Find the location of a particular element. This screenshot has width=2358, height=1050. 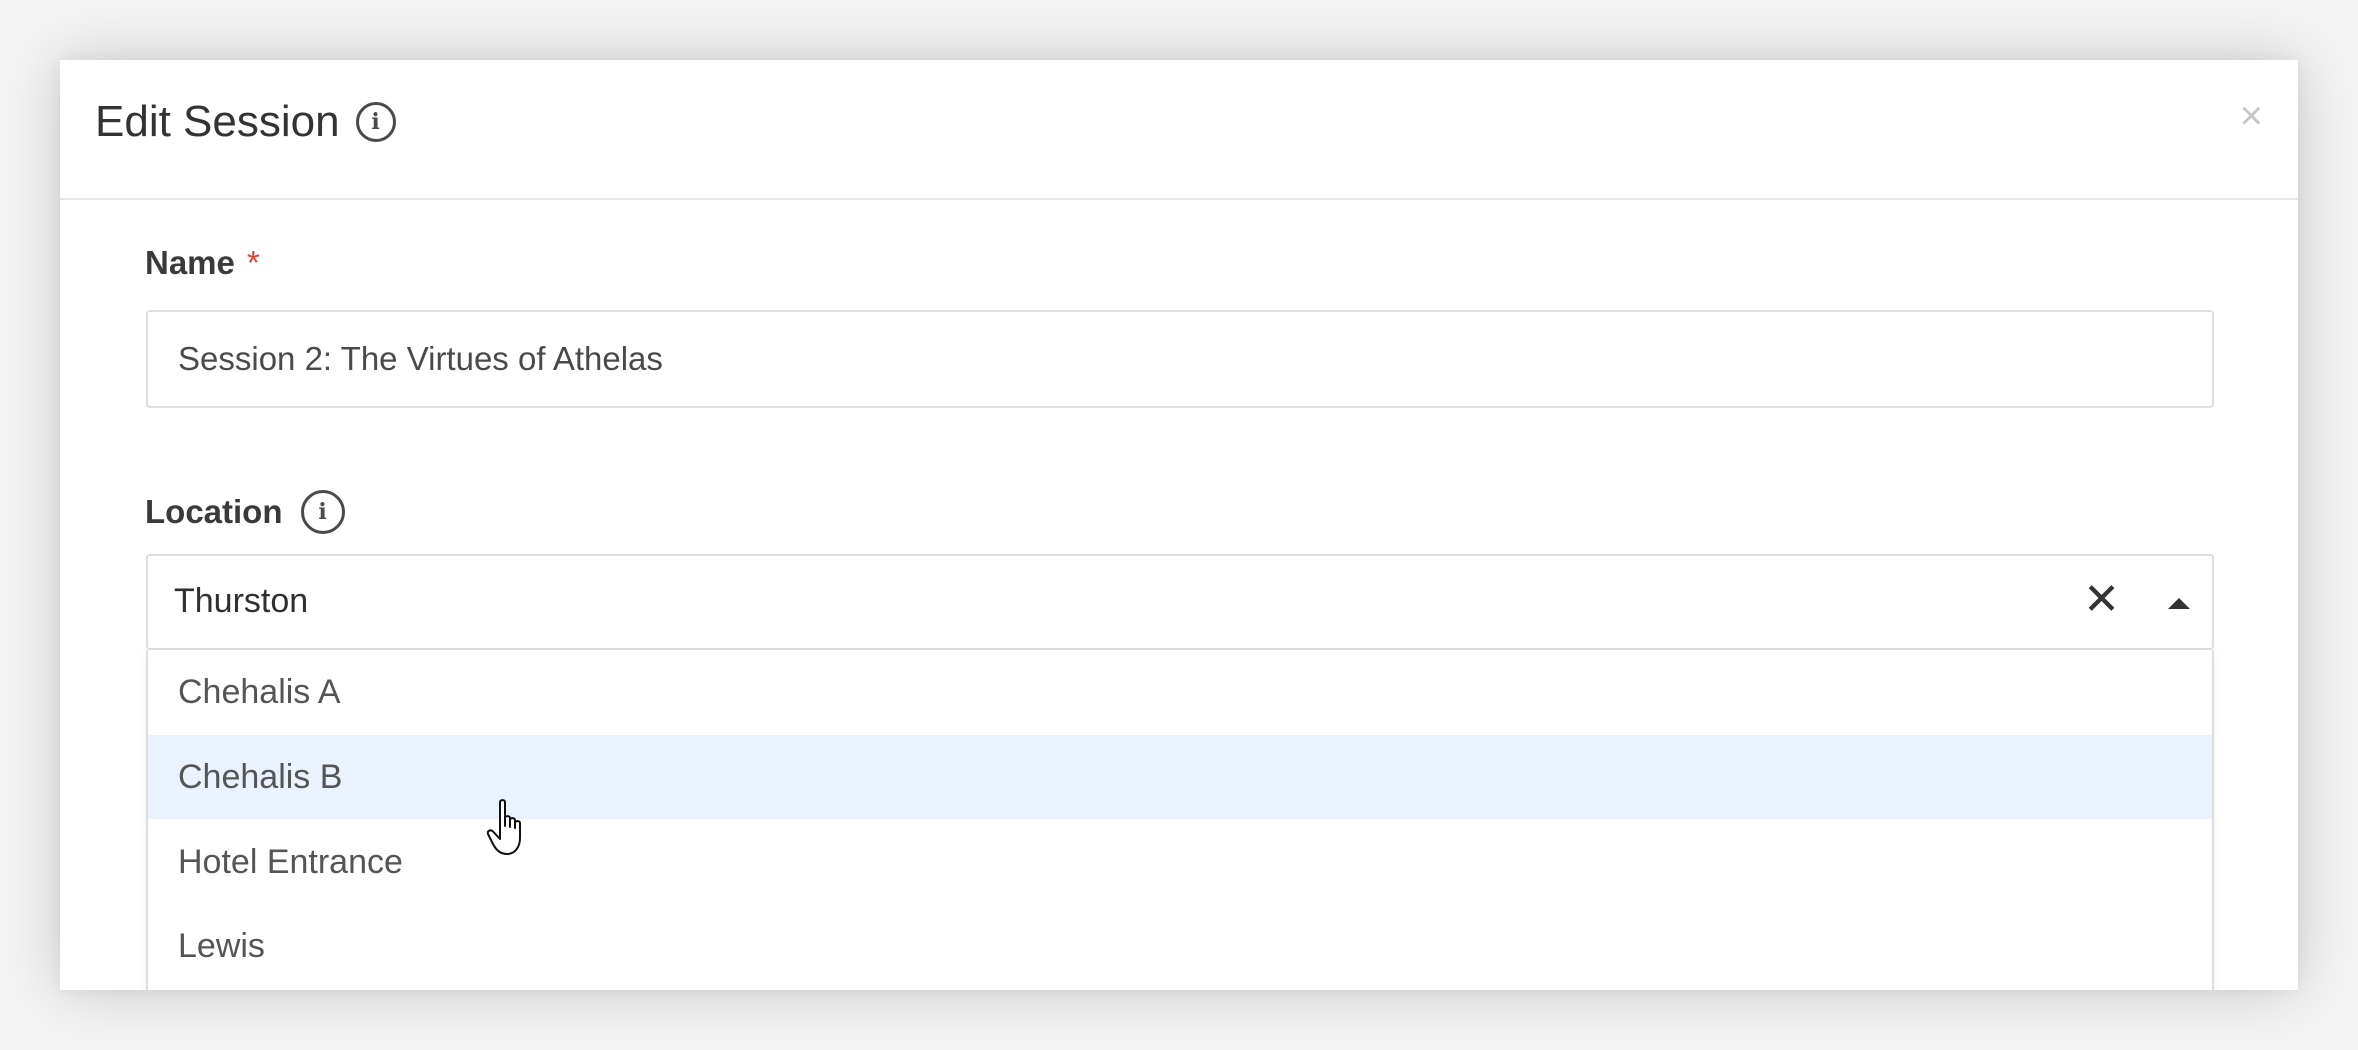

dropdown-option-chehalis-a: Chehalis A is located at coordinates (1180, 692).